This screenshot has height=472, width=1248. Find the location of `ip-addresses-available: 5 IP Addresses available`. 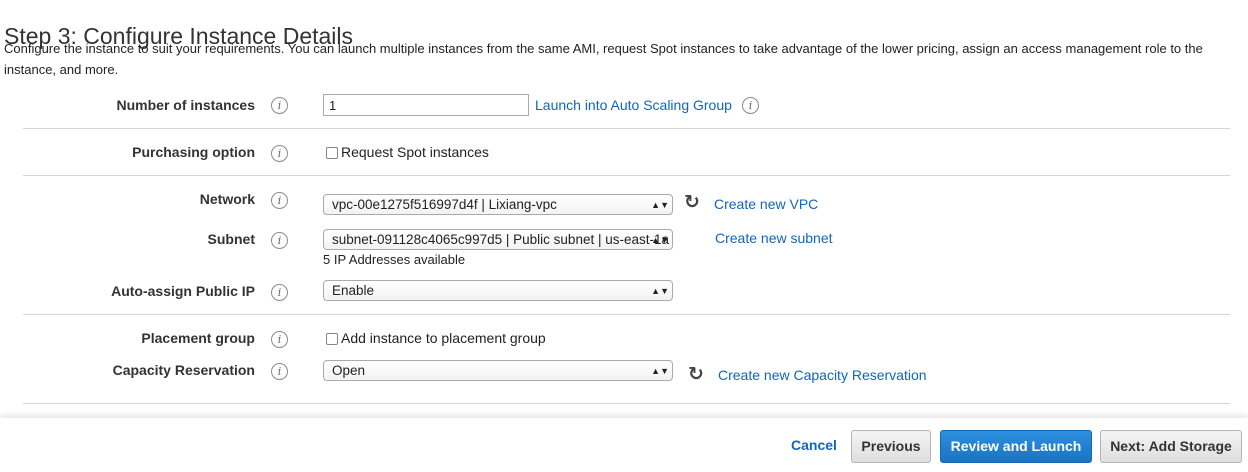

ip-addresses-available: 5 IP Addresses available is located at coordinates (394, 259).